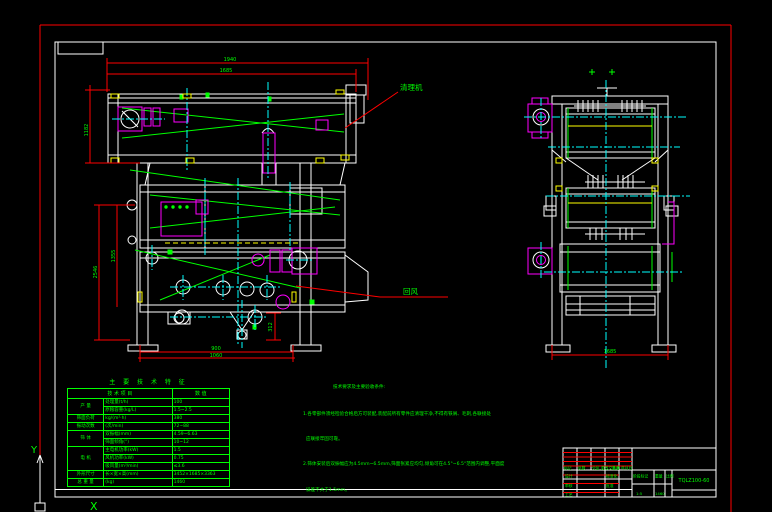  Describe the element at coordinates (612, 476) in the screenshot. I see `svg-text: 标准化` at that location.